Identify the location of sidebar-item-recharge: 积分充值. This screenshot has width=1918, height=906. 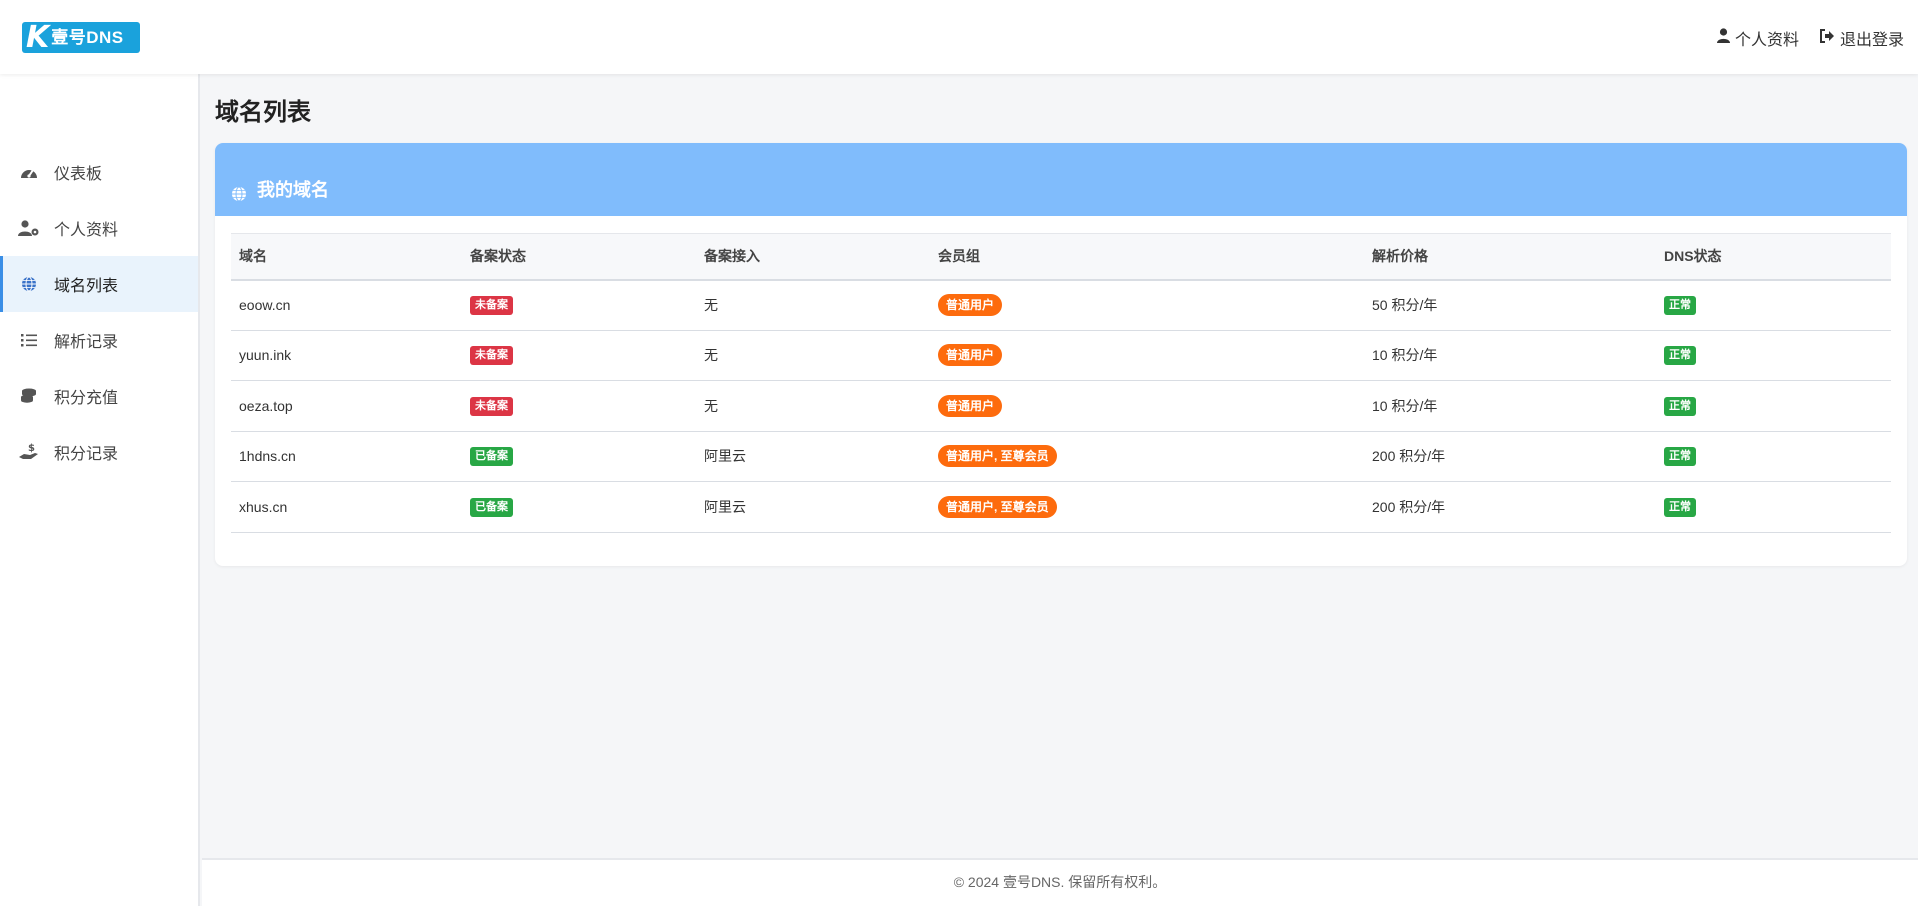
(99, 396).